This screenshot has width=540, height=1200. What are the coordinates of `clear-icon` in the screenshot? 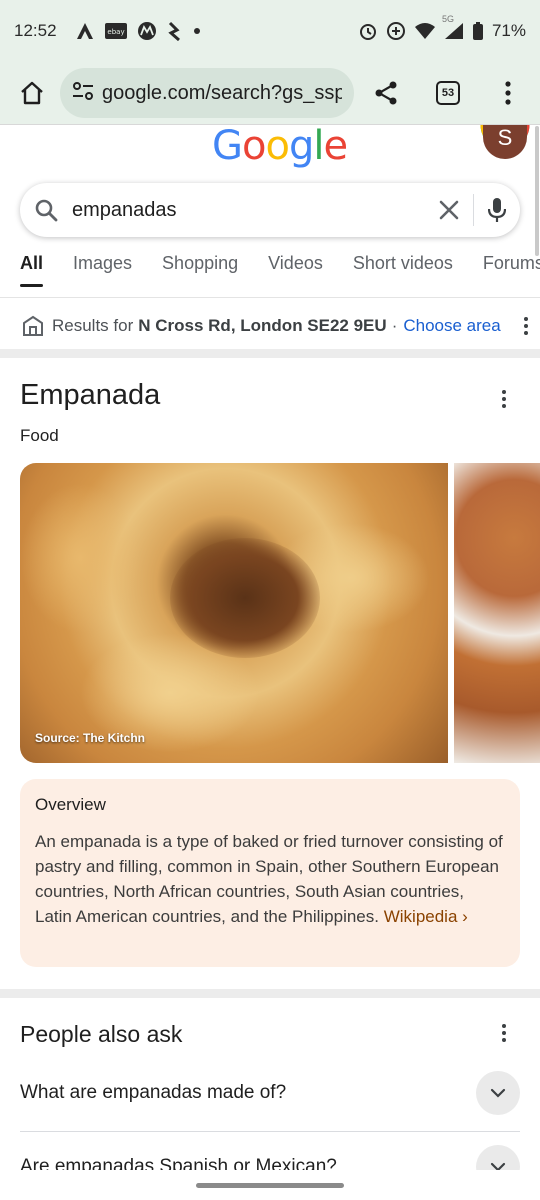 It's located at (449, 210).